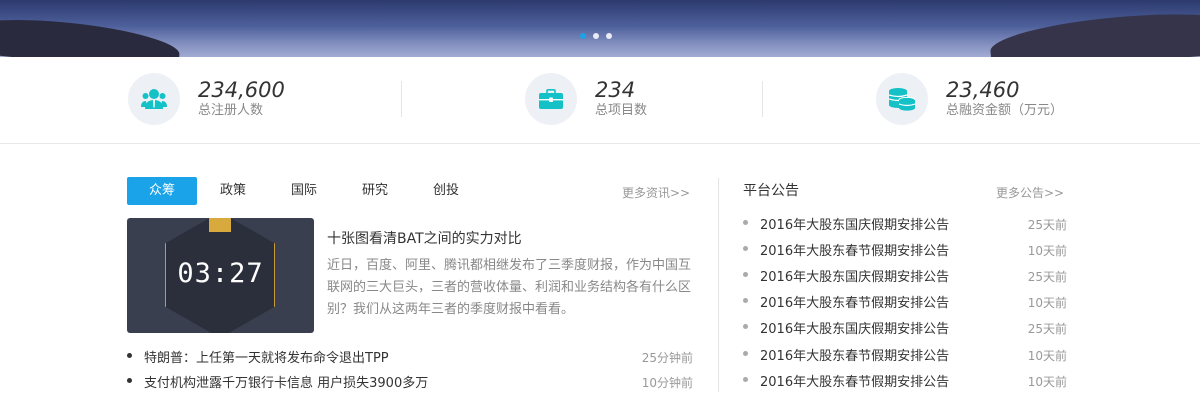 Image resolution: width=1200 pixels, height=400 pixels. I want to click on list-item: 支付机构泄露千万银行卡信息 用户损失3900多万 10分钟前, so click(410, 382).